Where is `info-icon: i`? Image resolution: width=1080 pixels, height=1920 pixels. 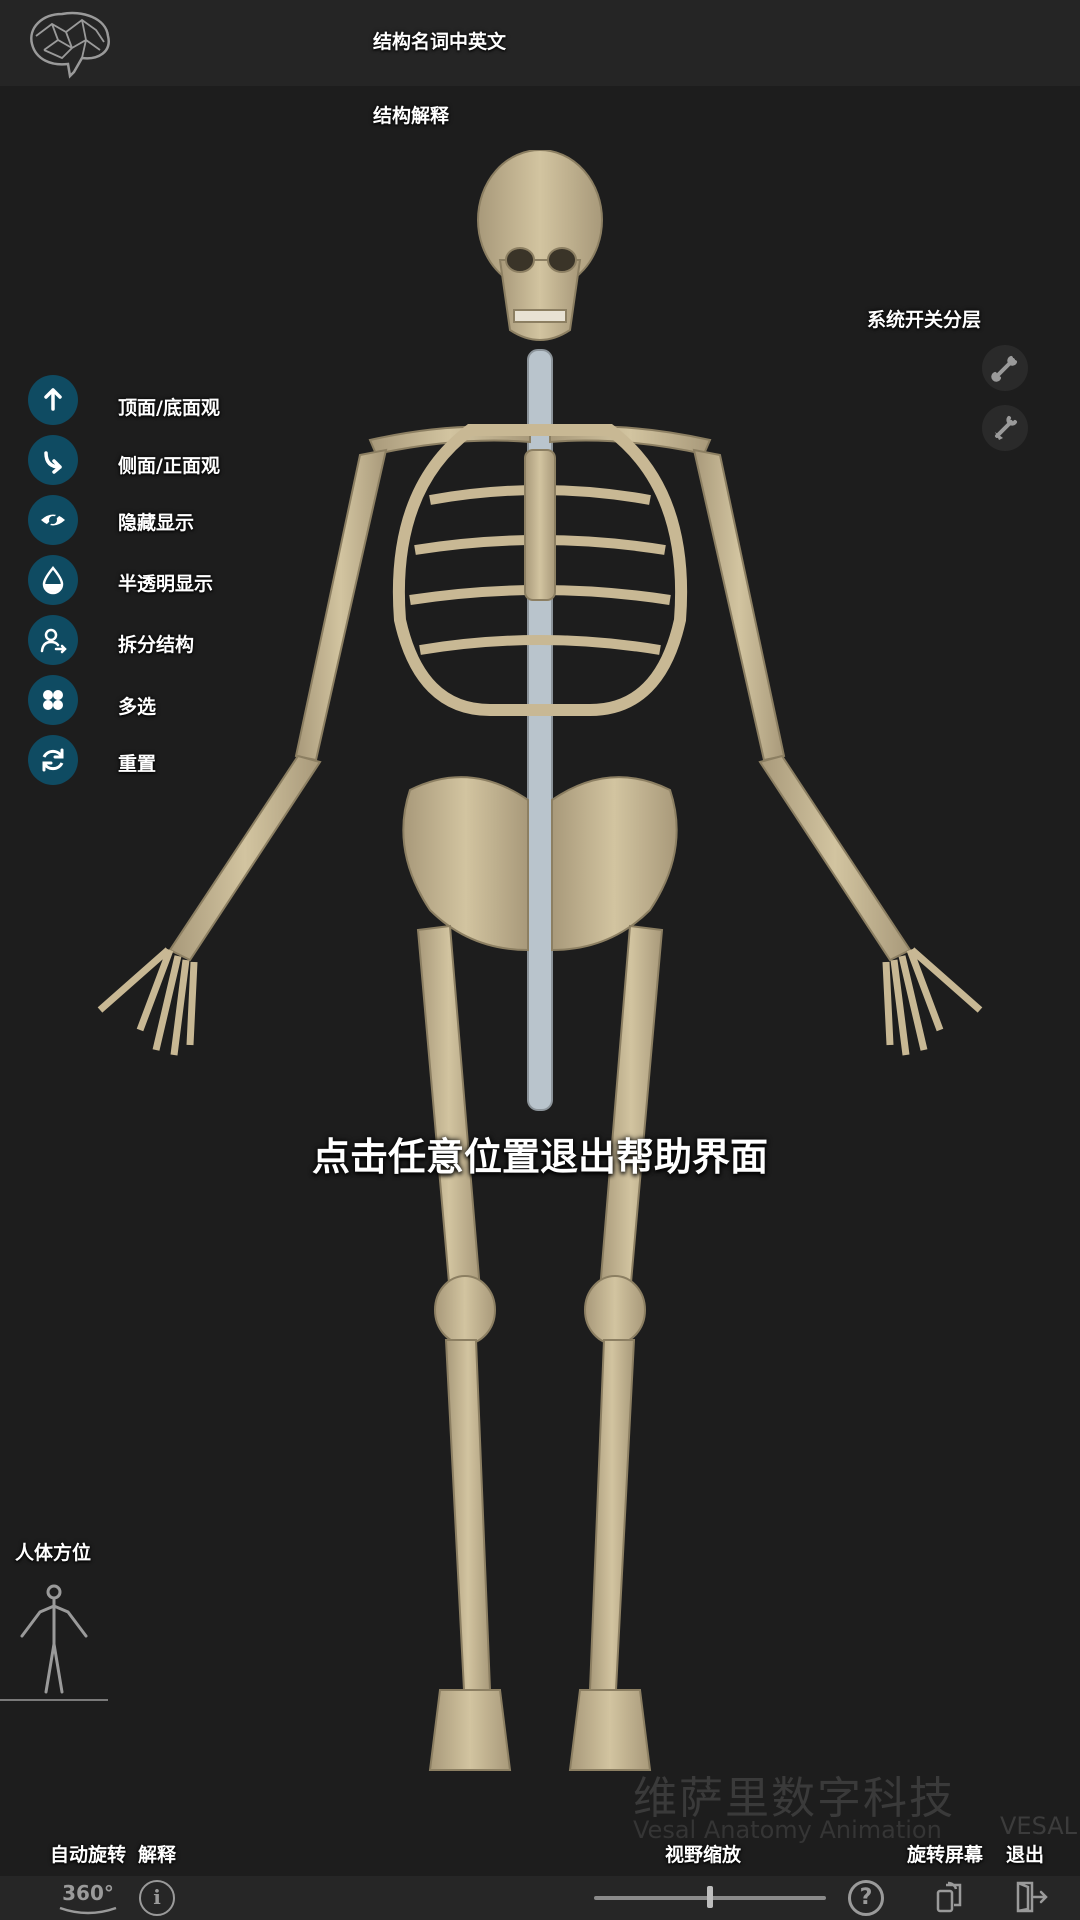
info-icon: i is located at coordinates (157, 1898).